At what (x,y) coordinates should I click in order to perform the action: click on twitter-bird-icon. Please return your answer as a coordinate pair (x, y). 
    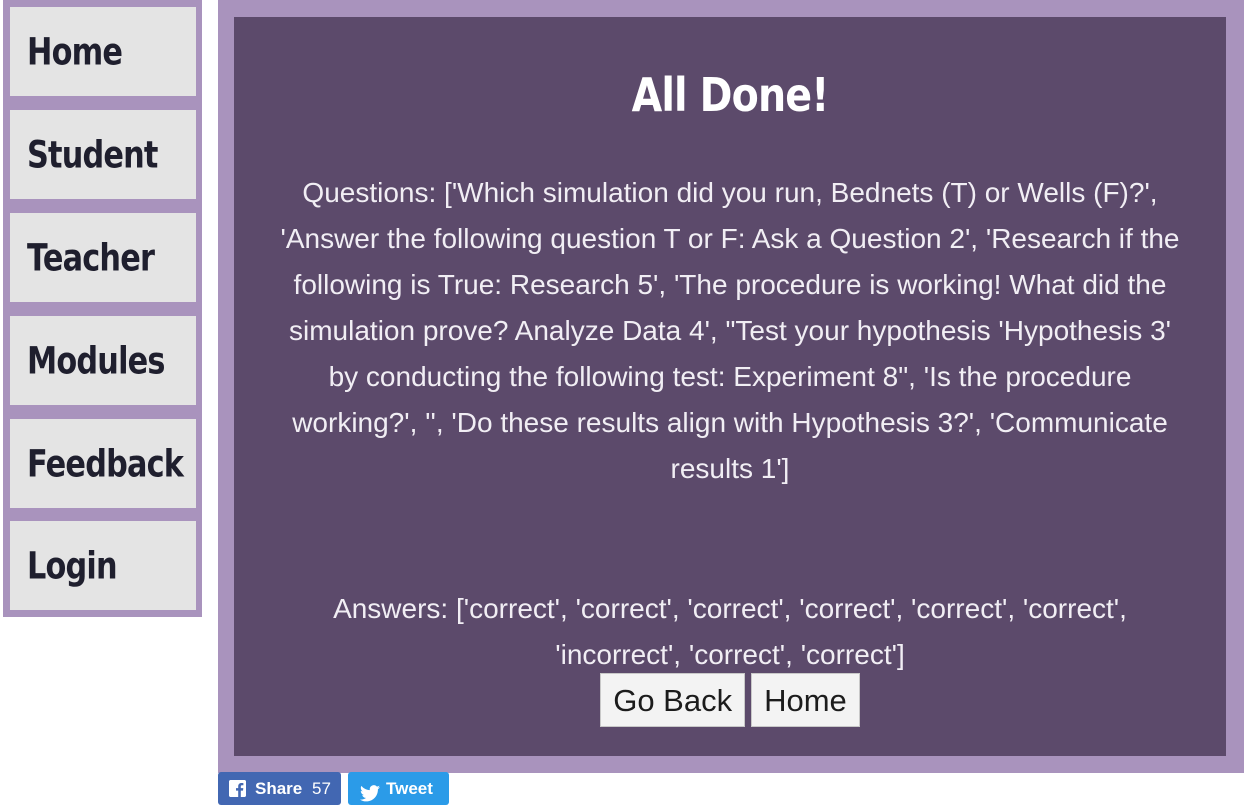
    Looking at the image, I should click on (370, 791).